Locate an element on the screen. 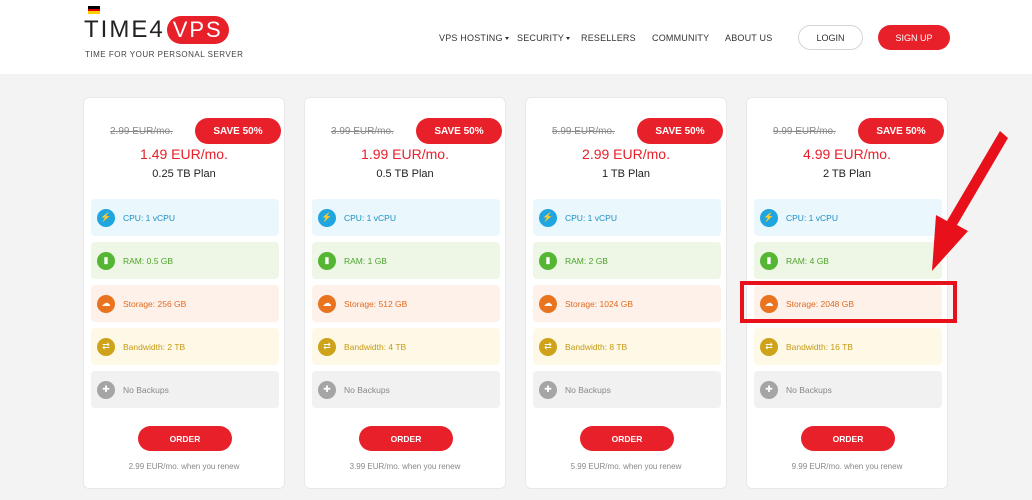  feature-ram: ▮ RAM: 2 GB is located at coordinates (627, 260).